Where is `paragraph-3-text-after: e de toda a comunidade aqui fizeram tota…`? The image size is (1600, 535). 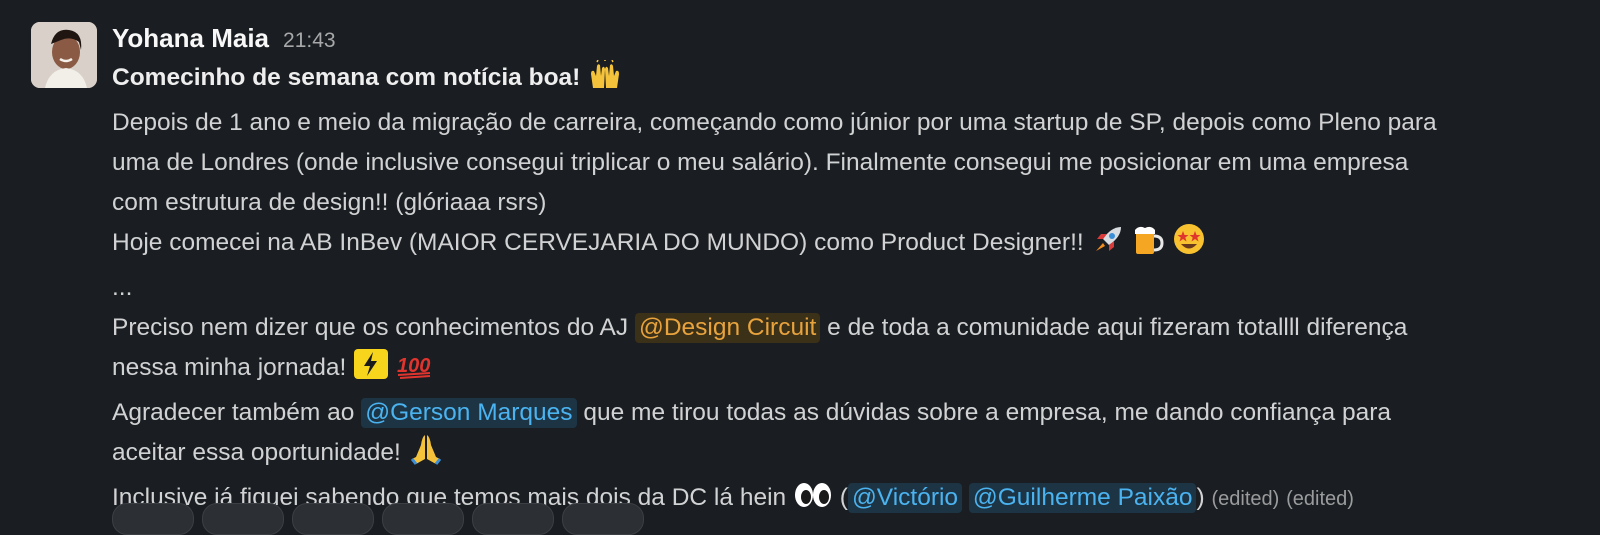 paragraph-3-text-after: e de toda a comunidade aqui fizeram tota… is located at coordinates (1117, 327).